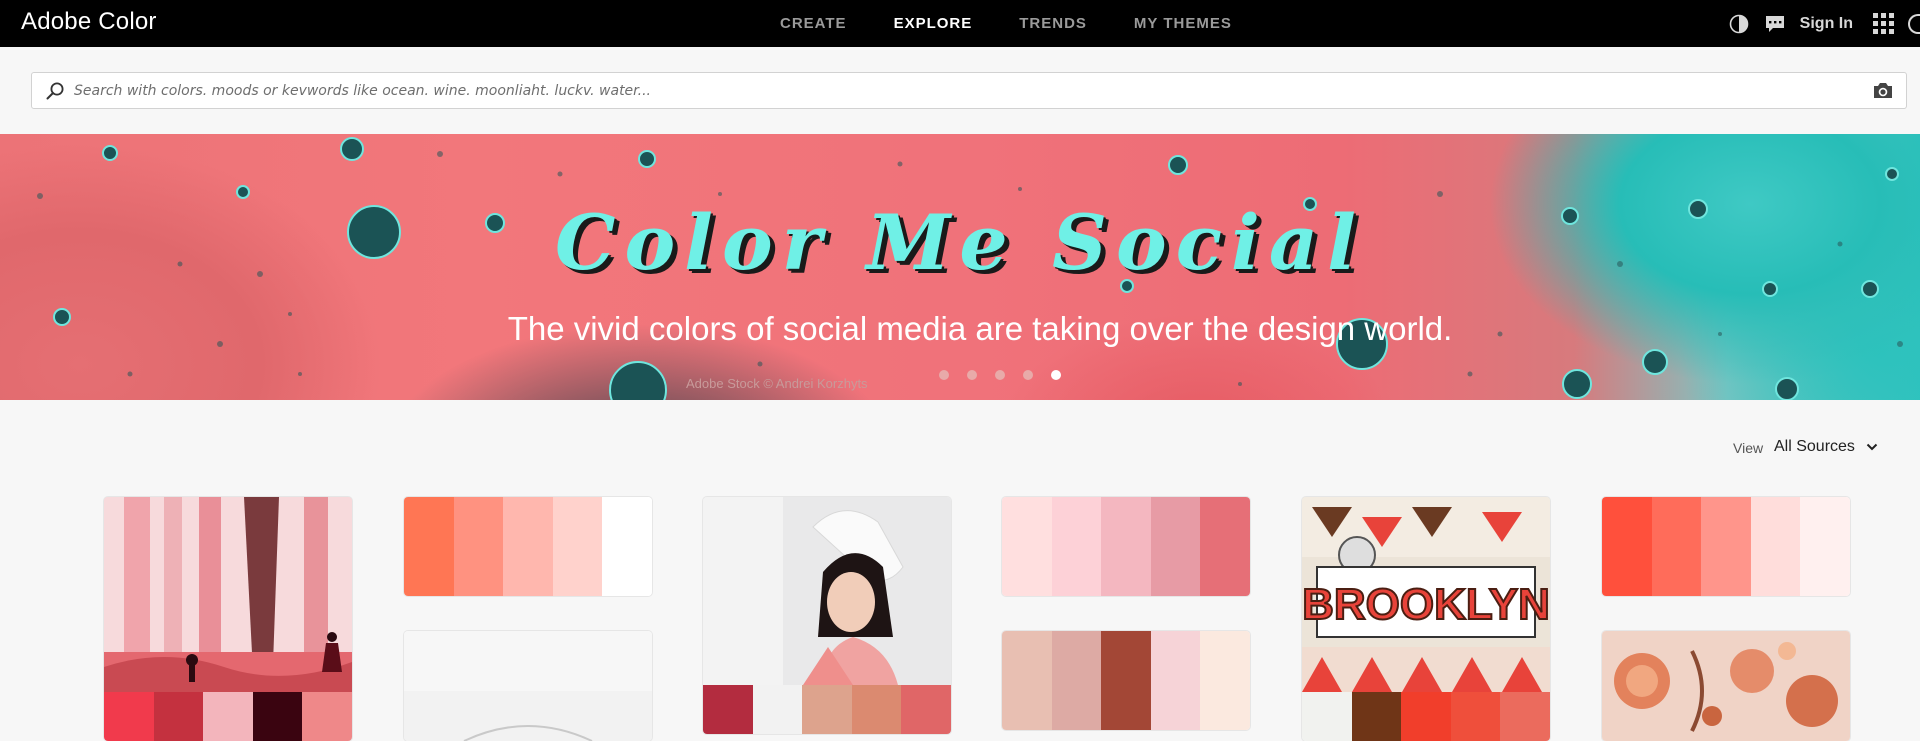 The image size is (1920, 741). I want to click on nav-trends: TRENDS, so click(1053, 23).